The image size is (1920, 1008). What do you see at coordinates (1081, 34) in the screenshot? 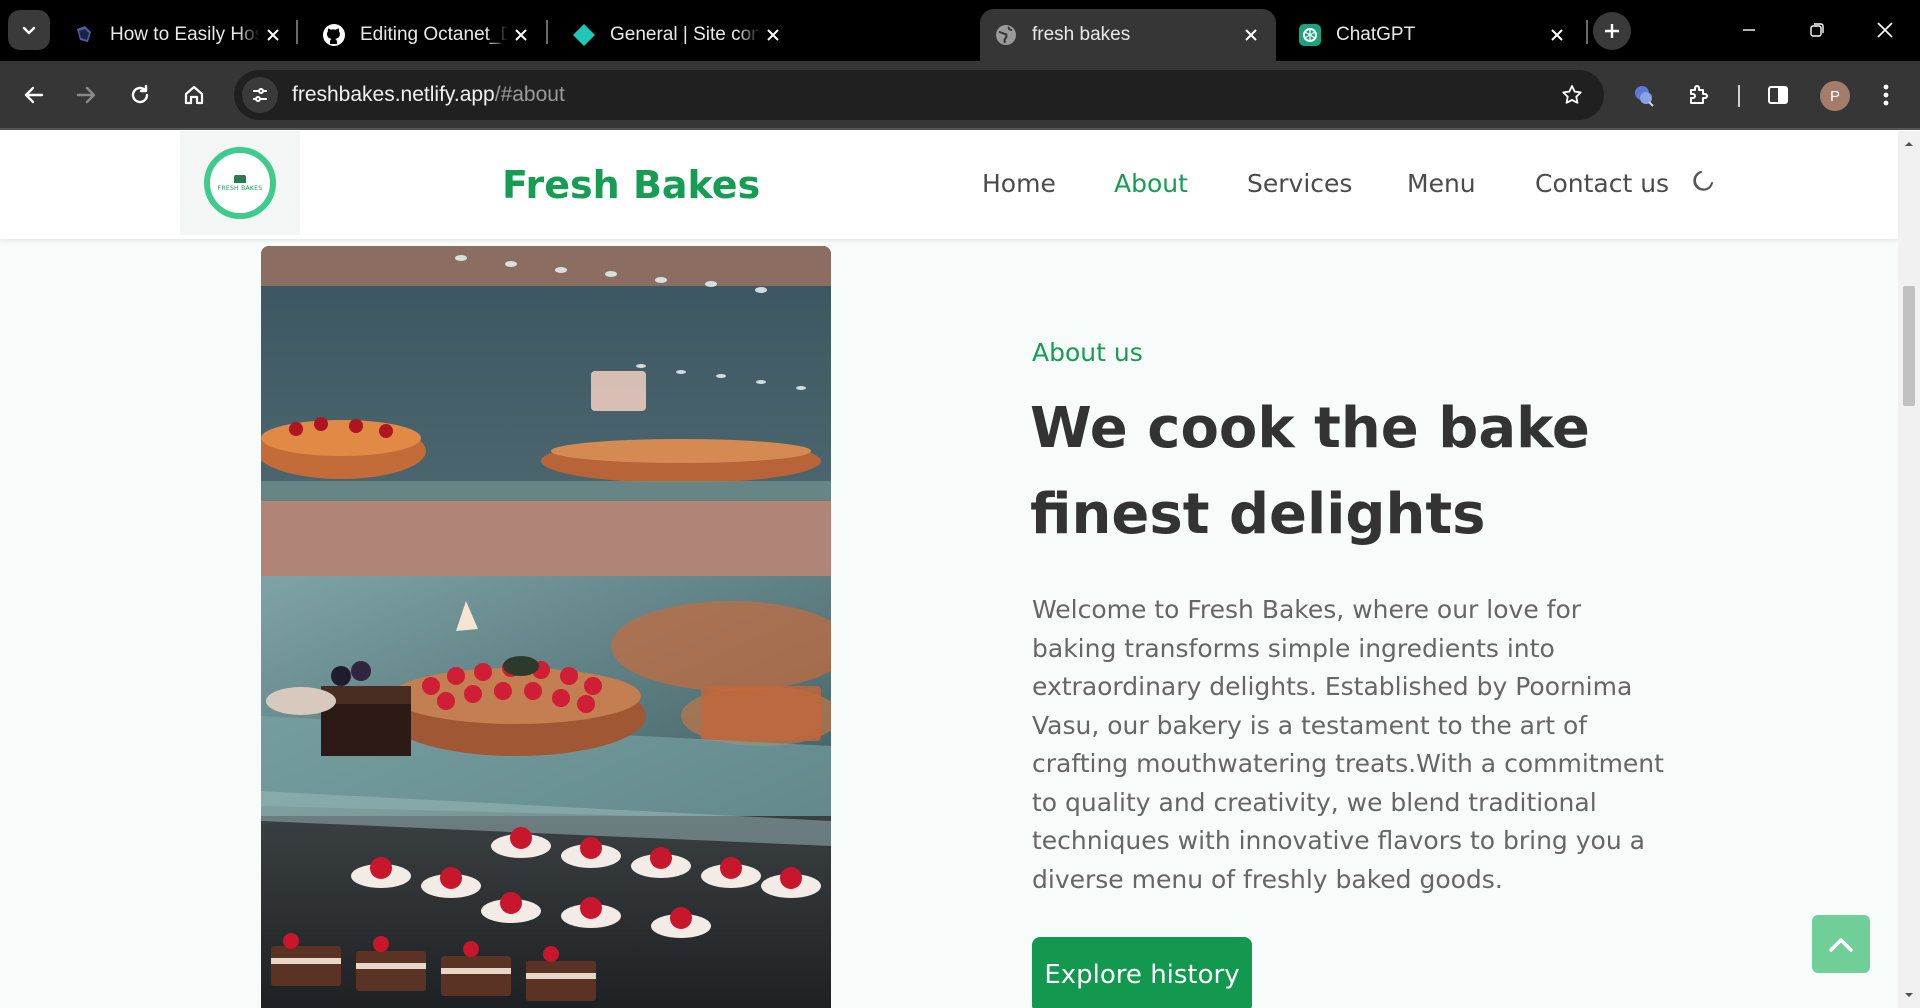
I see `tab-title: fresh bakes` at bounding box center [1081, 34].